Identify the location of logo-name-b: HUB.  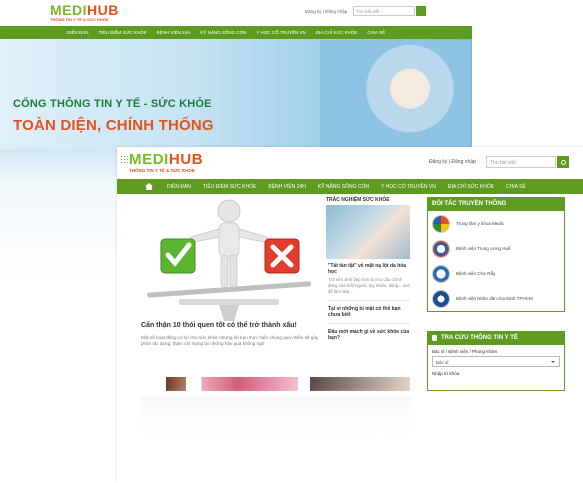
(186, 159).